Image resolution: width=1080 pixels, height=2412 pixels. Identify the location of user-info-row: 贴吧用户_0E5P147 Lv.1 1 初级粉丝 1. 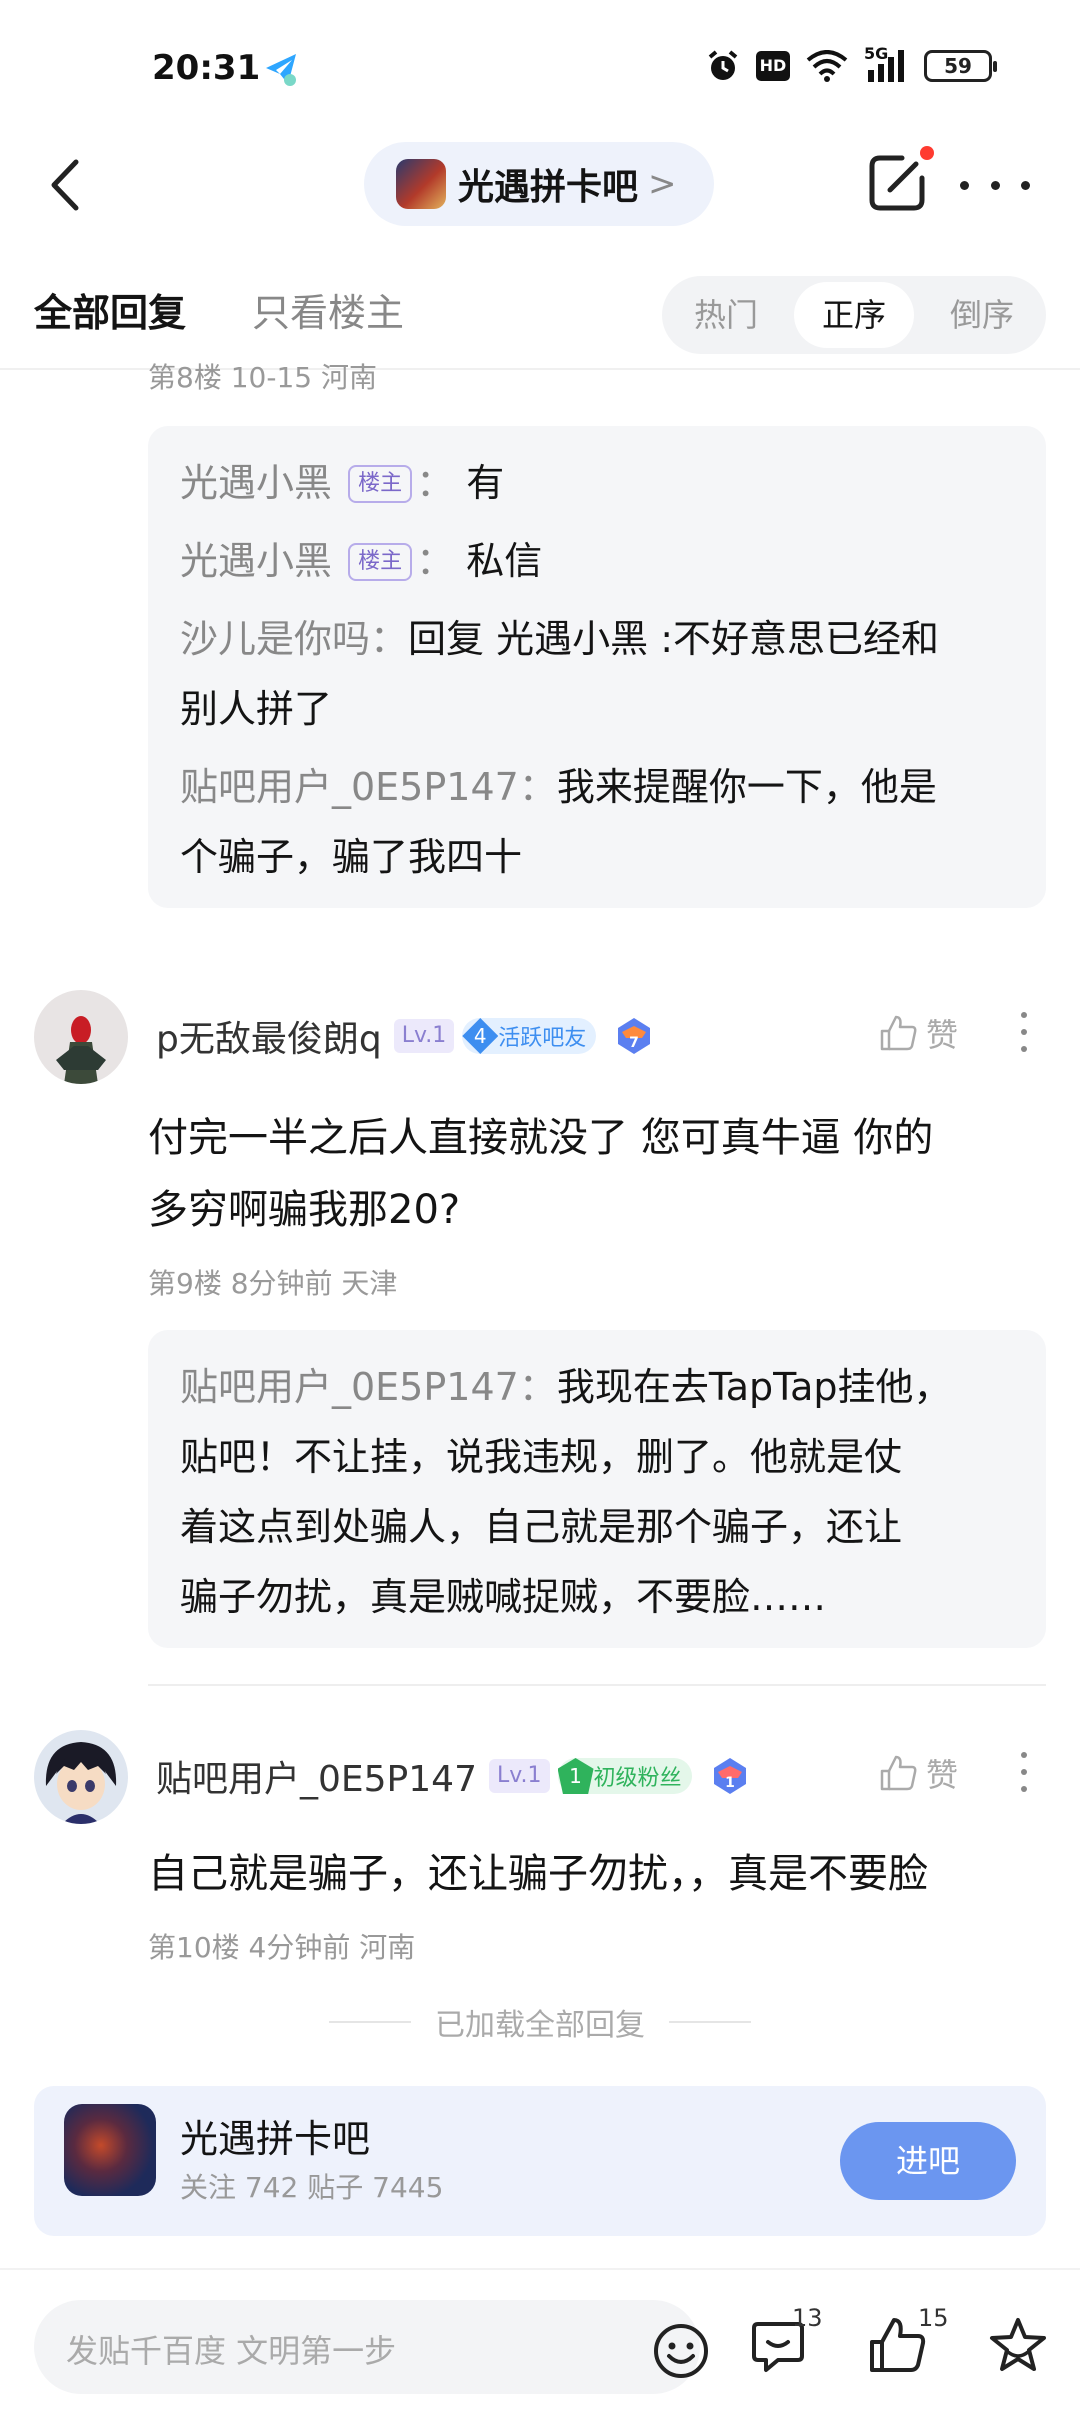
(453, 1776).